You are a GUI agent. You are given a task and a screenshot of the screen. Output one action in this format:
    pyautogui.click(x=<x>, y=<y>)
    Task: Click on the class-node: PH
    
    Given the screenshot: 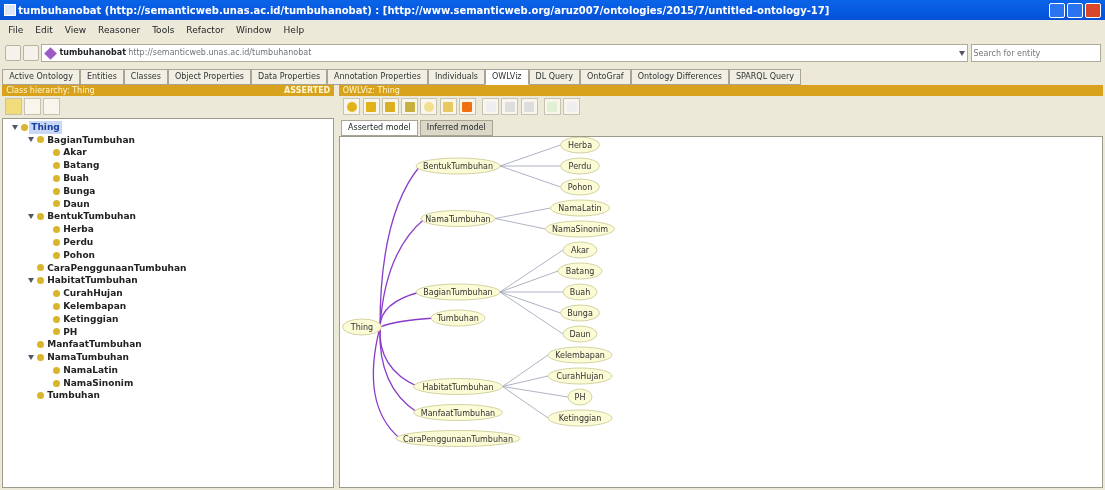 What is the action you would take?
    pyautogui.click(x=580, y=397)
    